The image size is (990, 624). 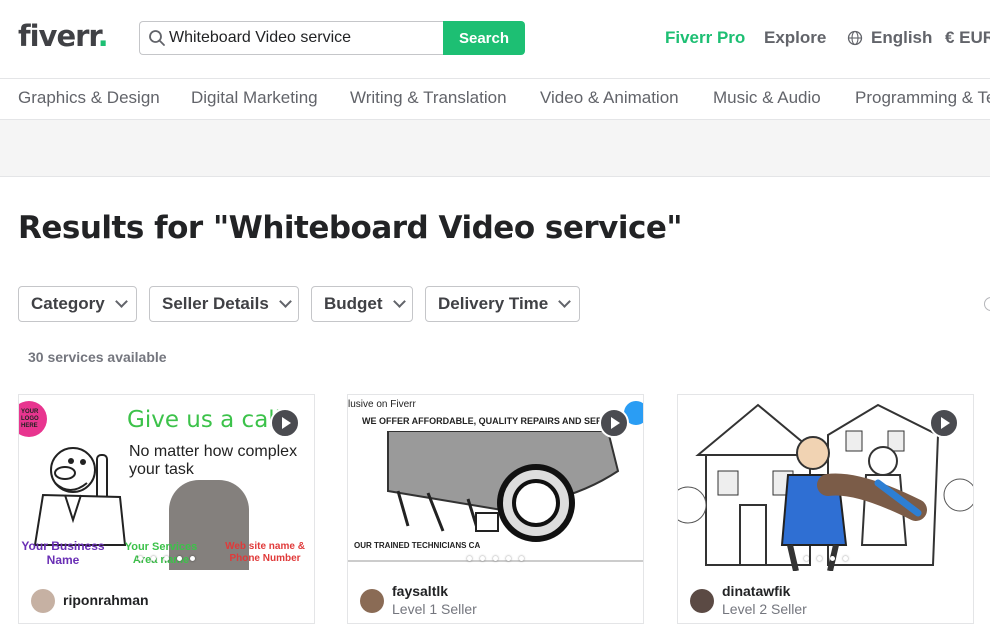 I want to click on seller-name: faysaltlk, so click(x=420, y=591).